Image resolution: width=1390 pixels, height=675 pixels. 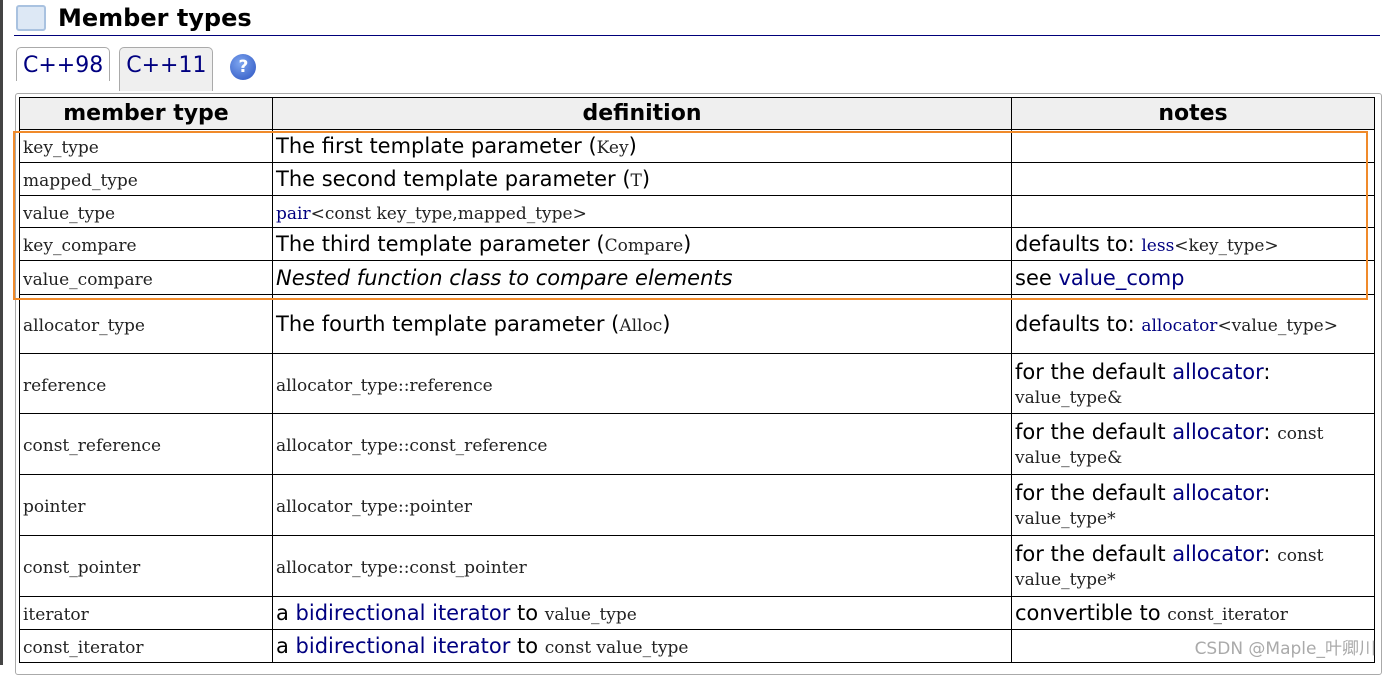 I want to click on member-type-name: allocator_type, so click(x=84, y=326).